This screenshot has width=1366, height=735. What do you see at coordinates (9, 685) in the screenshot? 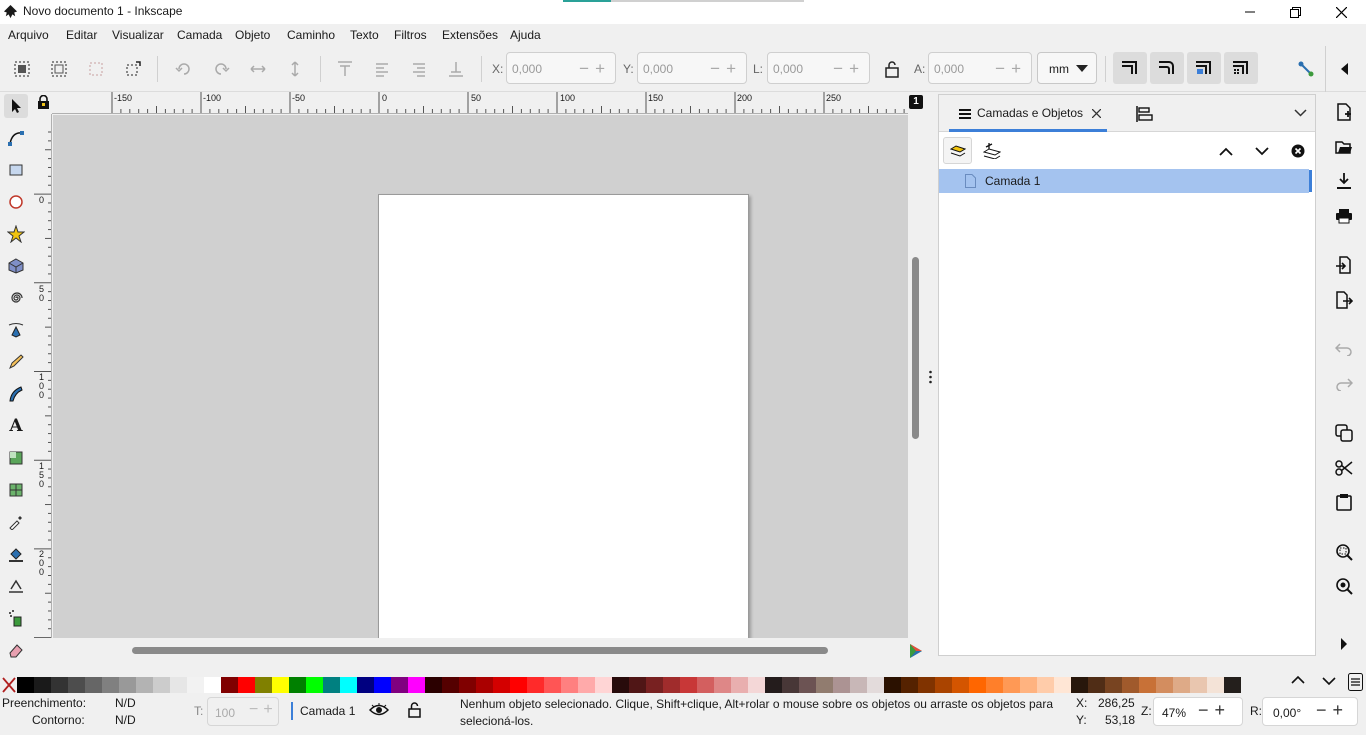
I see `no-paint-icon` at bounding box center [9, 685].